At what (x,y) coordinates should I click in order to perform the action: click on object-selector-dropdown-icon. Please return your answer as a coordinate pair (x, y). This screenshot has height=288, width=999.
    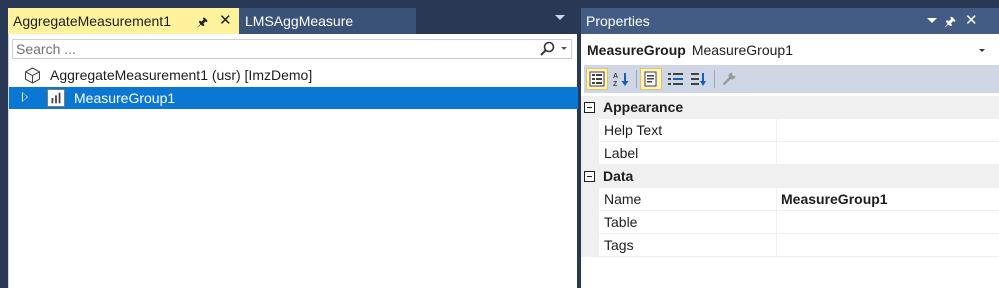
    Looking at the image, I should click on (982, 50).